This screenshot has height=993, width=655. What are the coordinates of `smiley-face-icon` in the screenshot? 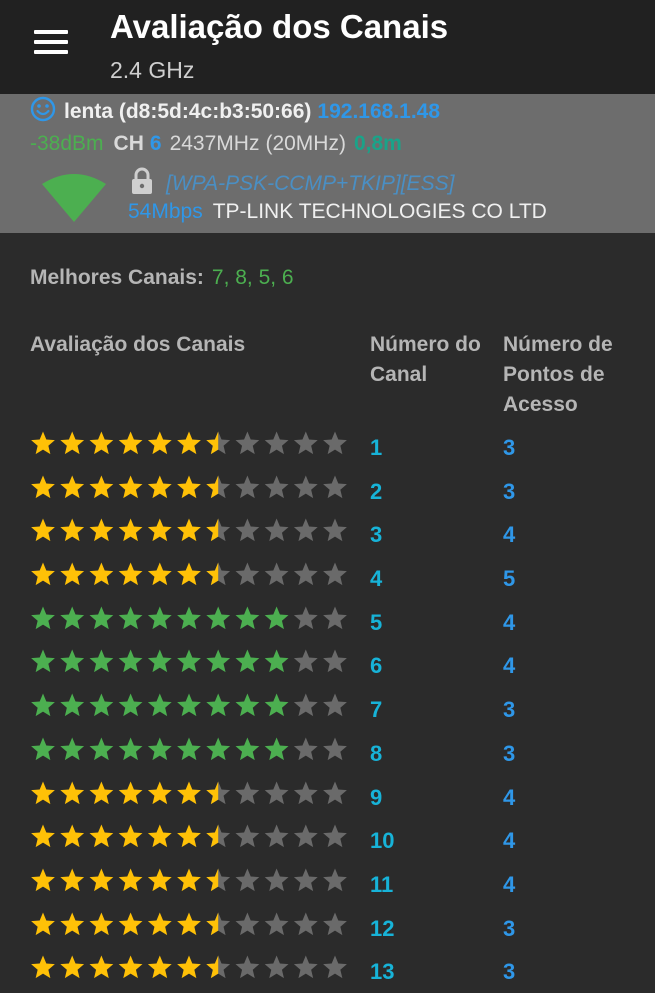 It's located at (43, 109).